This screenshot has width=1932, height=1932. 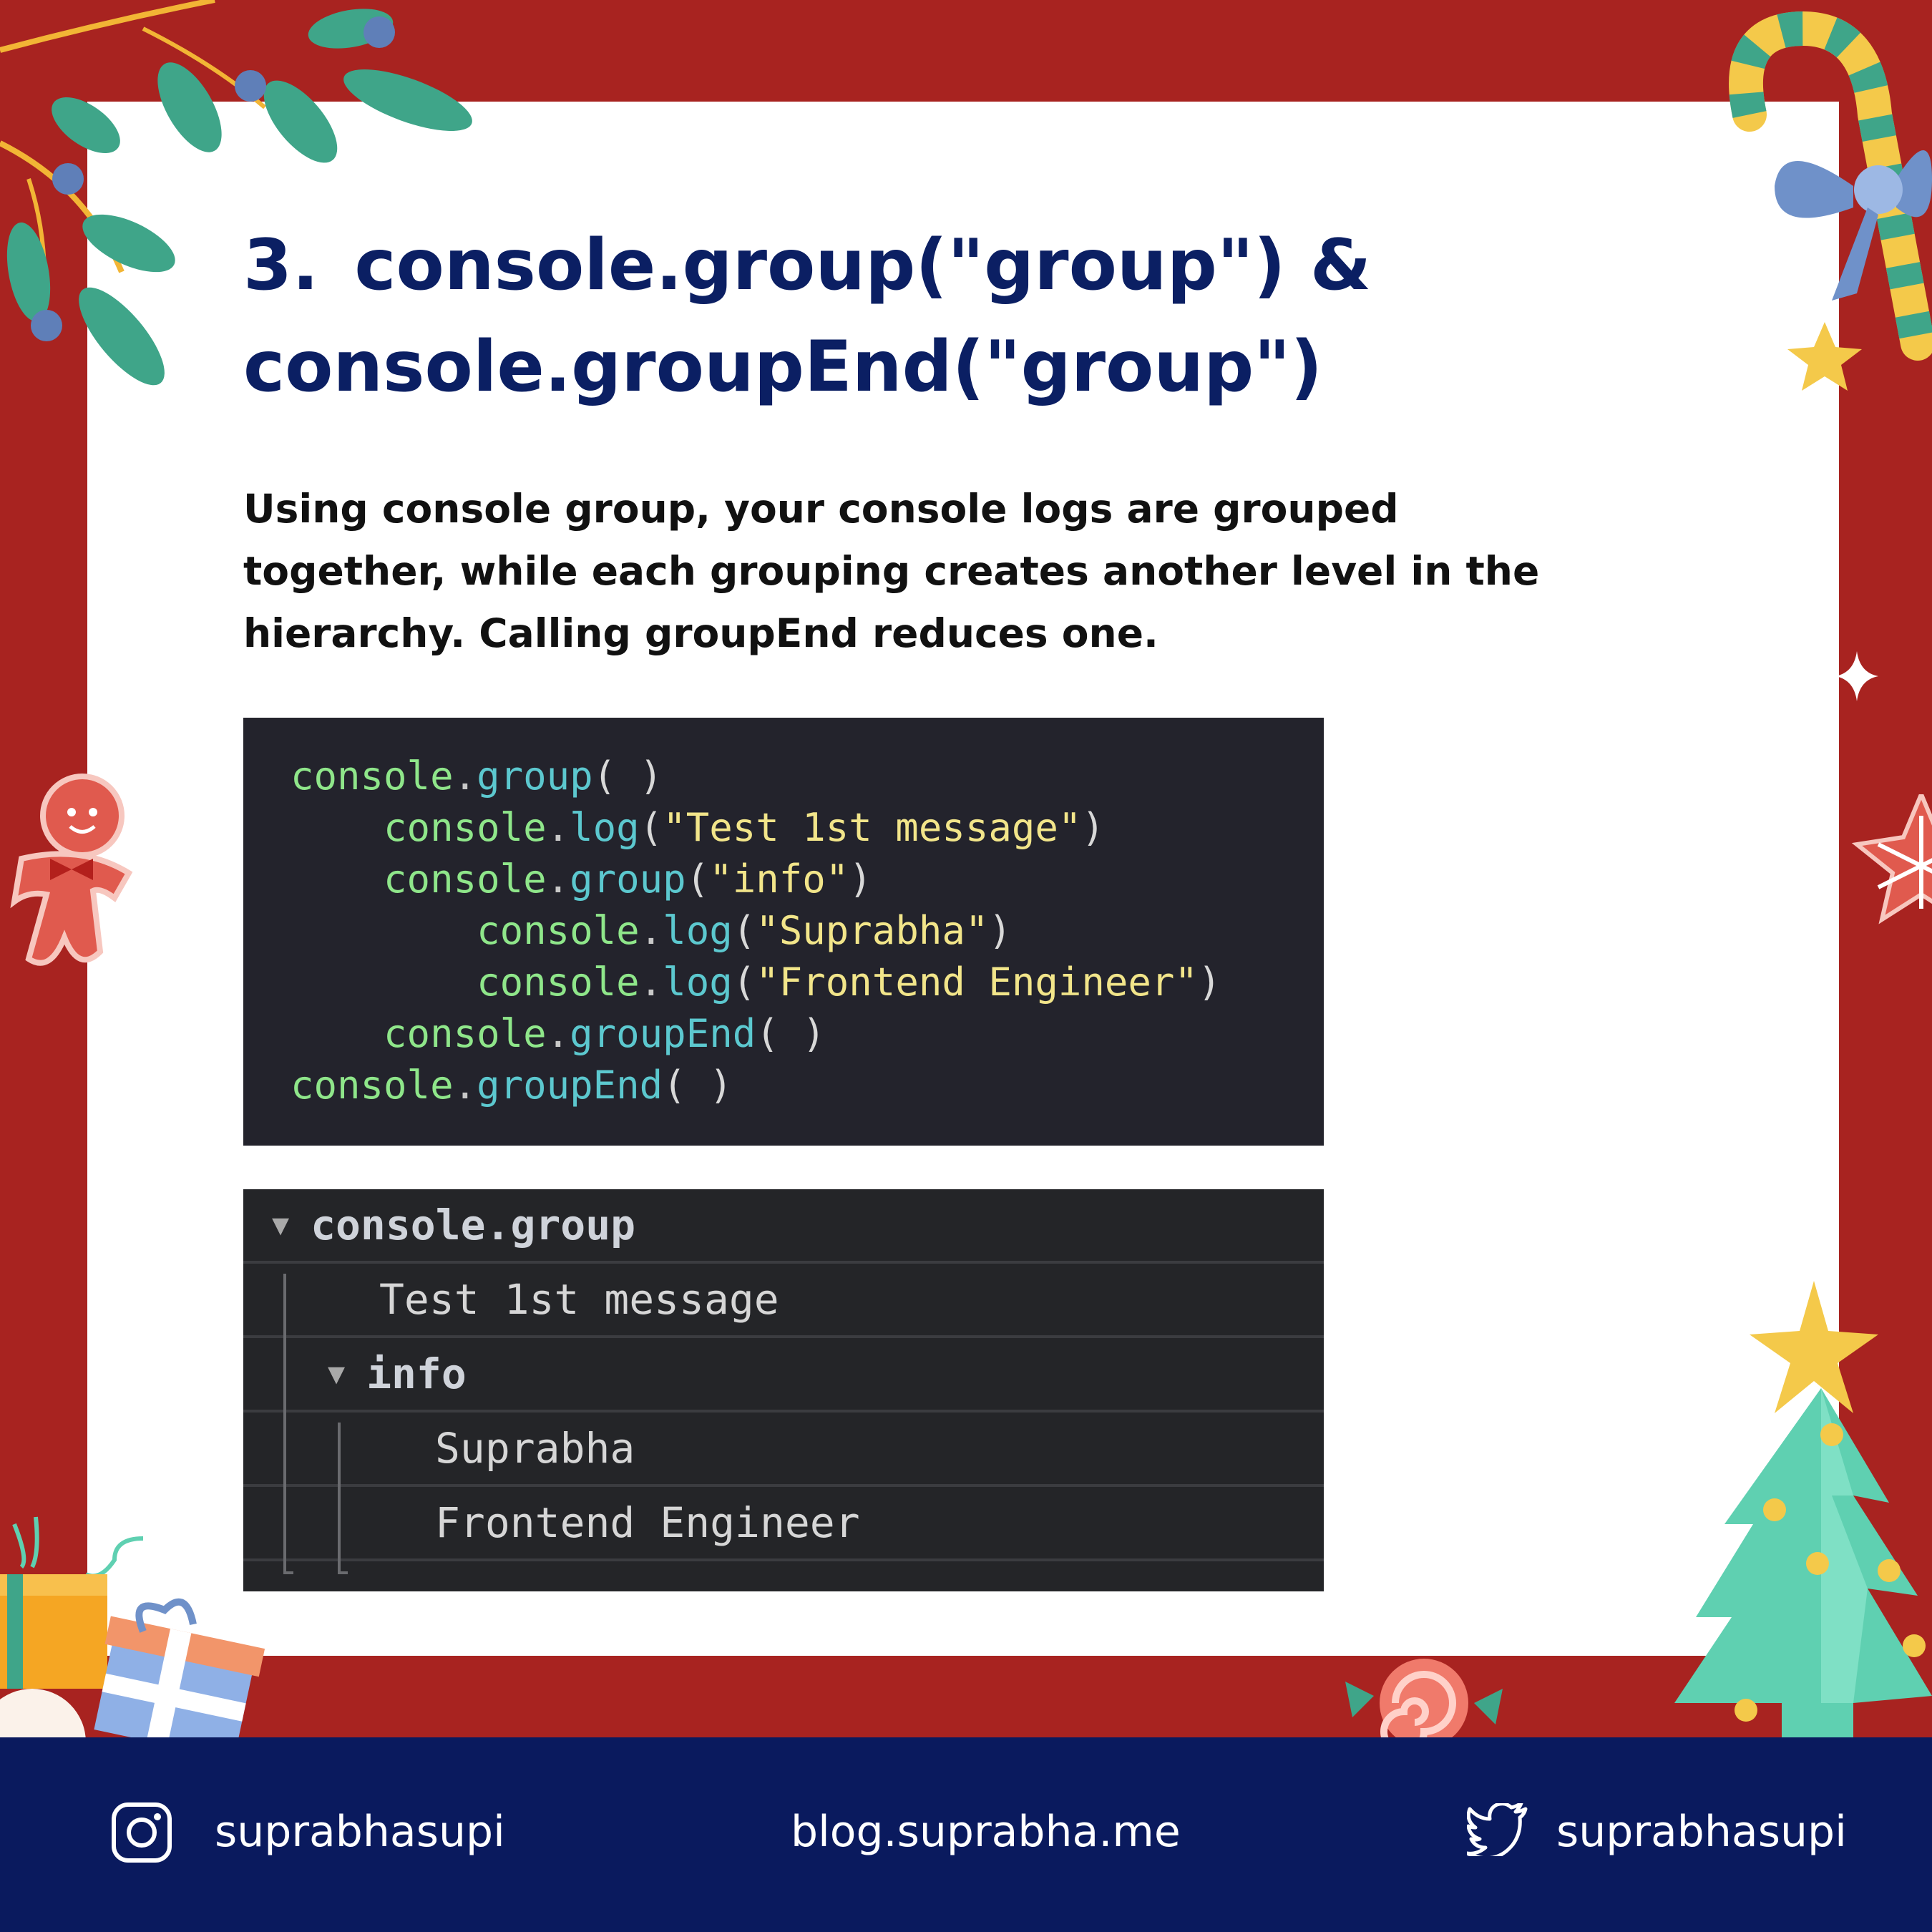 I want to click on console-group-row: ▼ console.group, so click(x=783, y=1226).